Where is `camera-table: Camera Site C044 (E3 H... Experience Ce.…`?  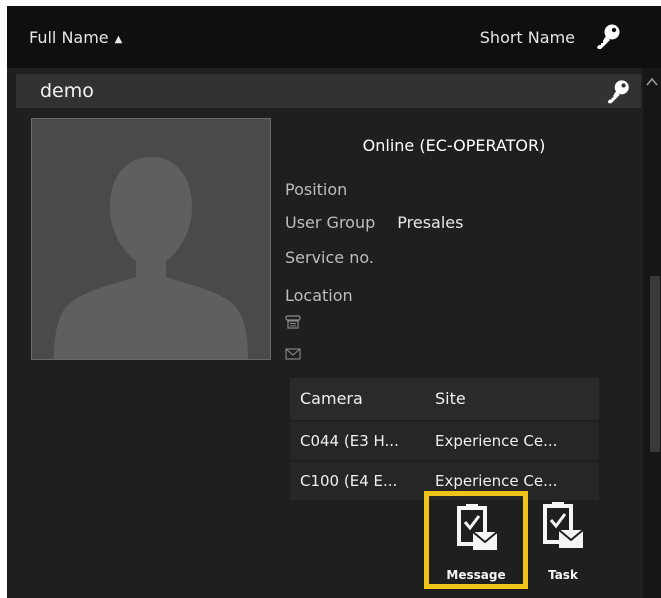
camera-table: Camera Site C044 (E3 H... Experience Ce.… is located at coordinates (444, 439).